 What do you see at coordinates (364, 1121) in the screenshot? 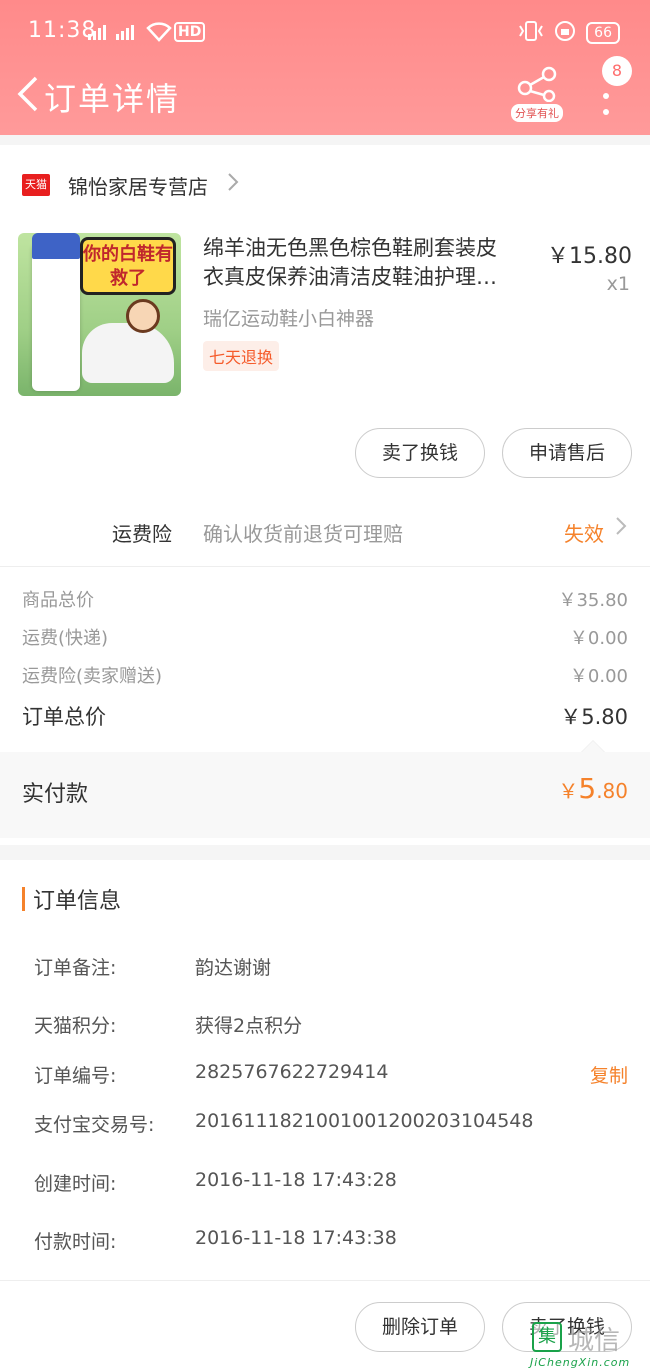
I see `alipay-trade-number: 2016111821001001200203104548` at bounding box center [364, 1121].